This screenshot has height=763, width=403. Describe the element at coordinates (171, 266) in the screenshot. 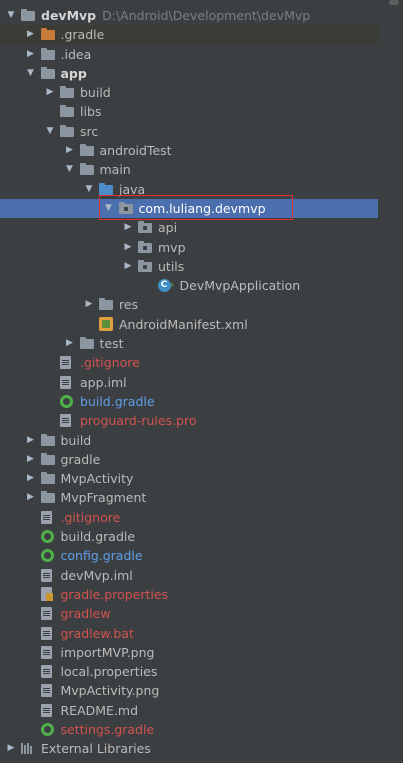

I see `tree-item-label: utils` at that location.